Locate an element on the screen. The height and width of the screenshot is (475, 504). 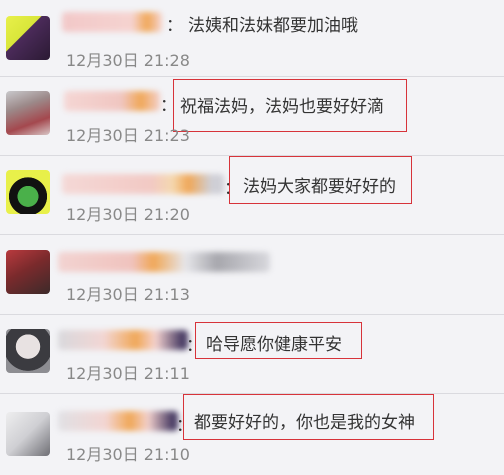
comment-text: 法妈大家都要好好的 is located at coordinates (319, 187).